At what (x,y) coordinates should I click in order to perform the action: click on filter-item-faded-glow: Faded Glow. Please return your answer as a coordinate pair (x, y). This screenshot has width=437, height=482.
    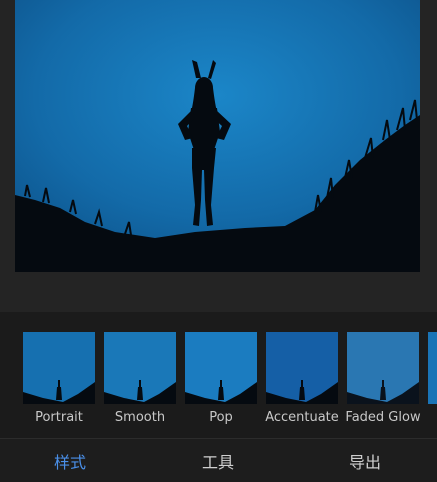
    Looking at the image, I should click on (383, 378).